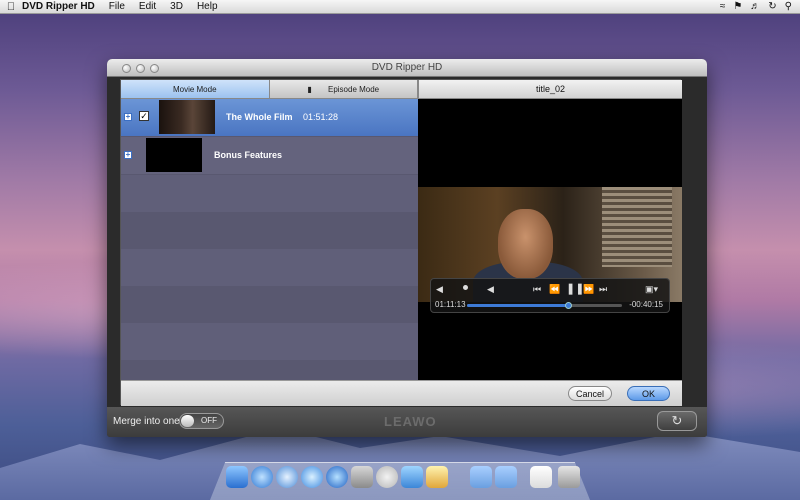  I want to click on video-blinds, so click(637, 227).